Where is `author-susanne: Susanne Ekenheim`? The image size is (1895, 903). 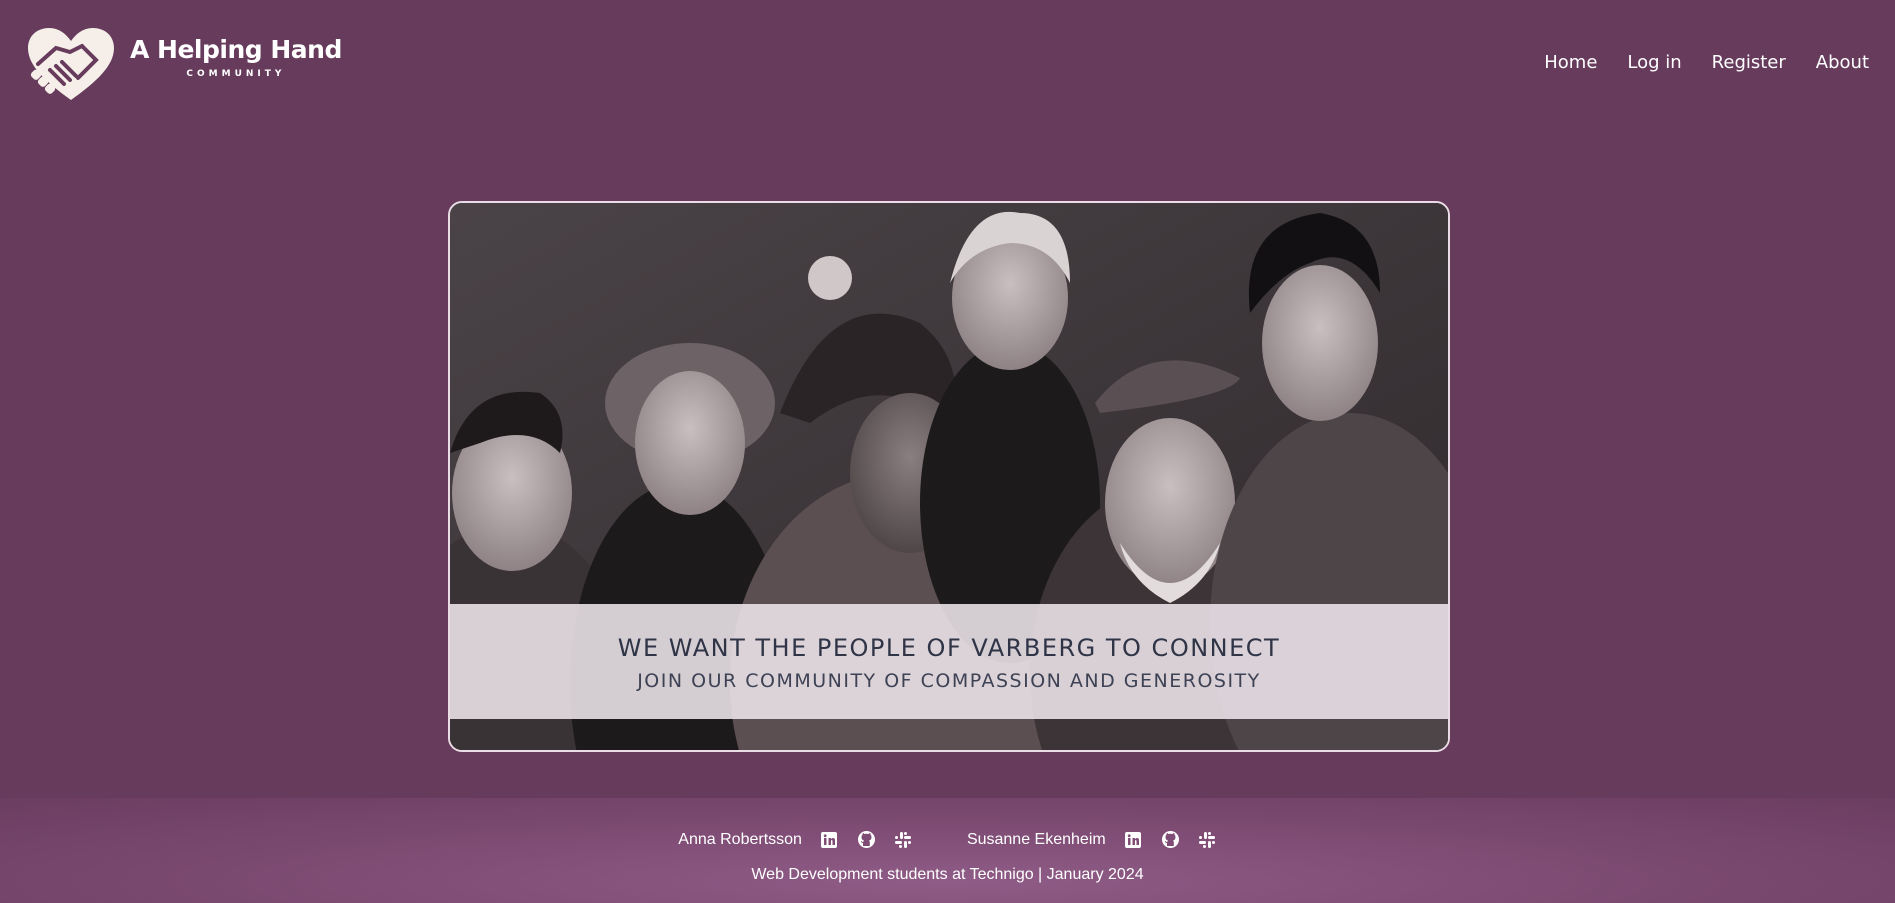 author-susanne: Susanne Ekenheim is located at coordinates (1092, 839).